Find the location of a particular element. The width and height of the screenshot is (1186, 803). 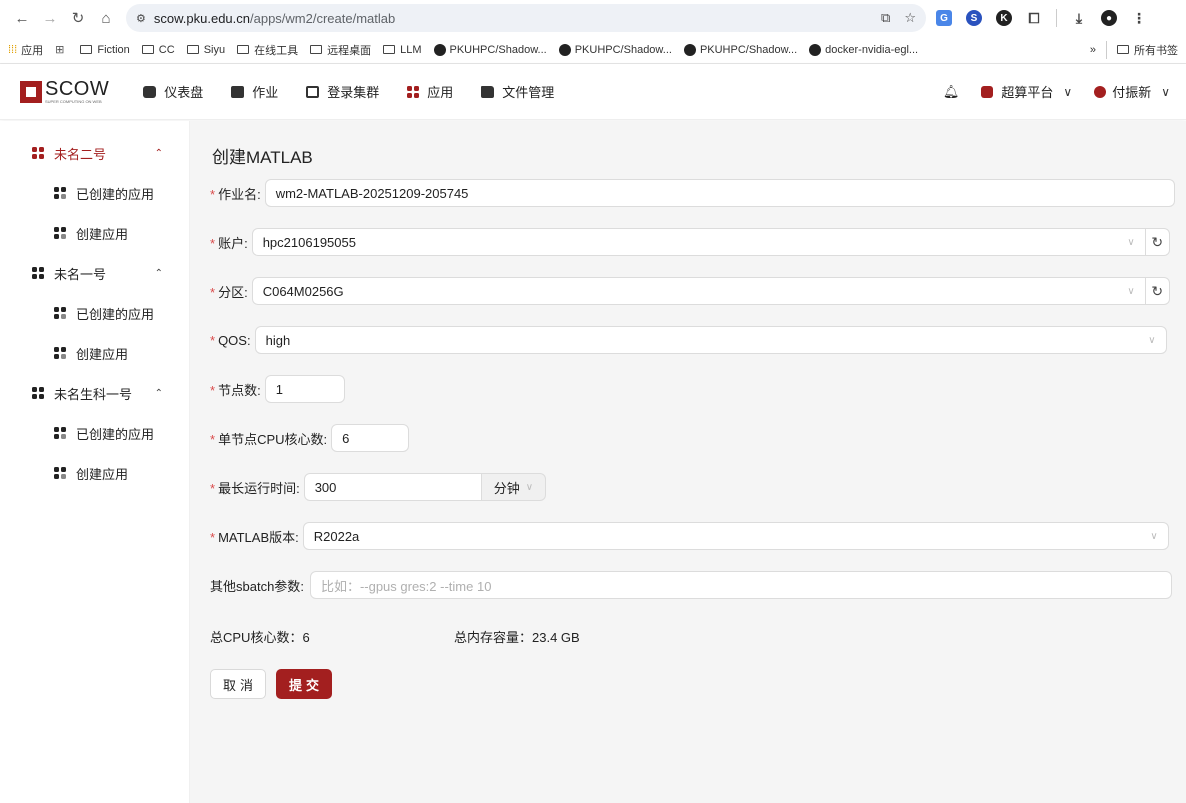

max-time-label: * 最长运行时间: is located at coordinates (255, 488).